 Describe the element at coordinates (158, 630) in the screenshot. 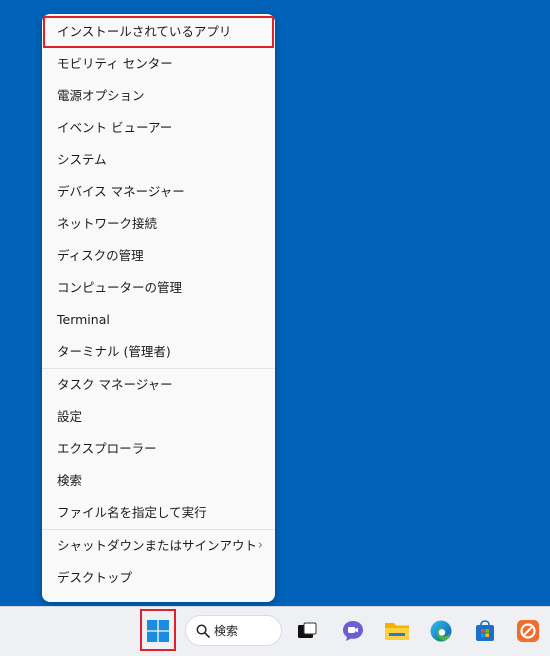

I see `start-button-highlight` at that location.